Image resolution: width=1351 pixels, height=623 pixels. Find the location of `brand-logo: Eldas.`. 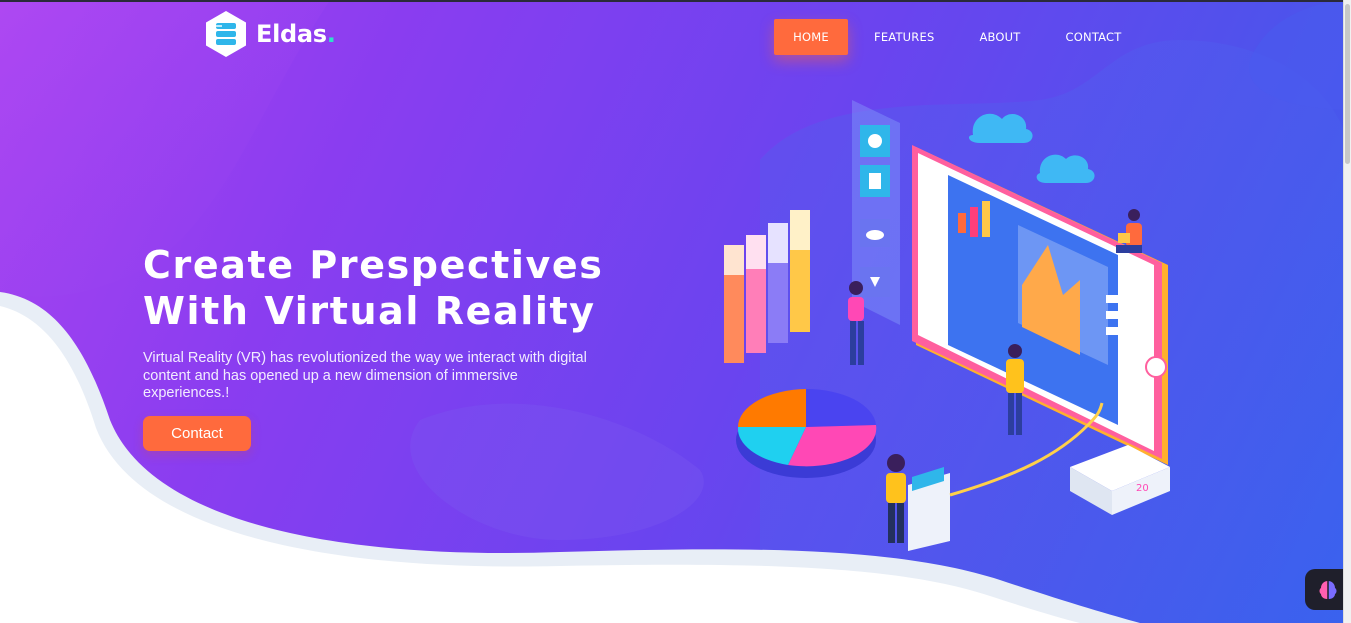

brand-logo: Eldas. is located at coordinates (270, 34).